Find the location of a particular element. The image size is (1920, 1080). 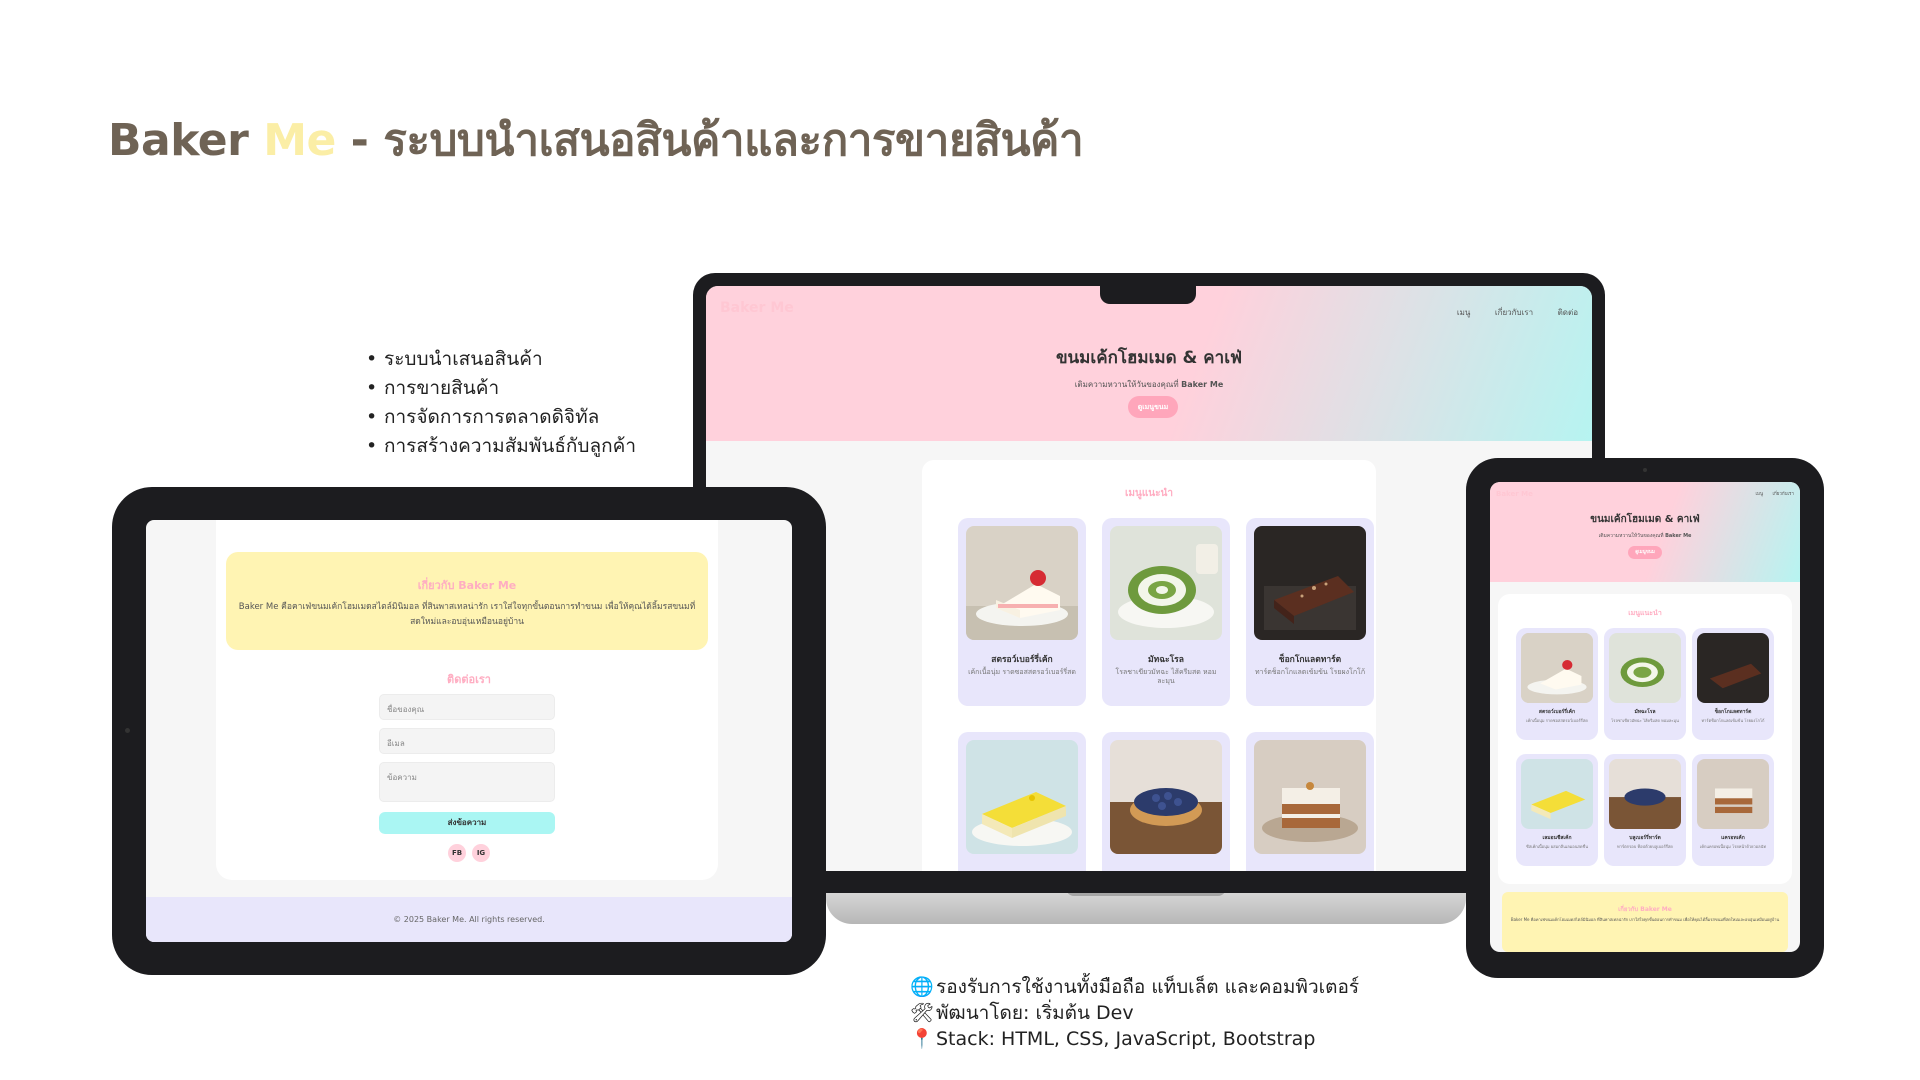

site-nav: เมนู เกี่ยวกับเรา ติดต่อ is located at coordinates (1506, 312).